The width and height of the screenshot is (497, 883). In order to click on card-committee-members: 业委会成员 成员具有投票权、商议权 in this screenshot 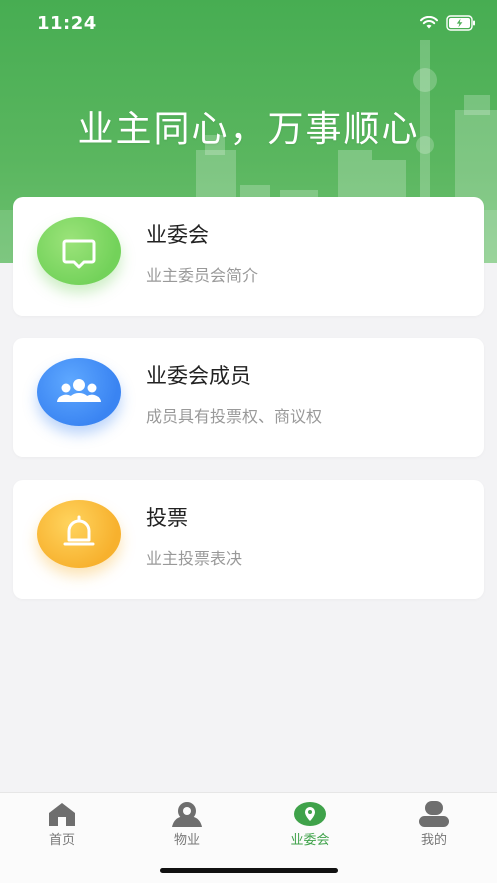, I will do `click(248, 397)`.